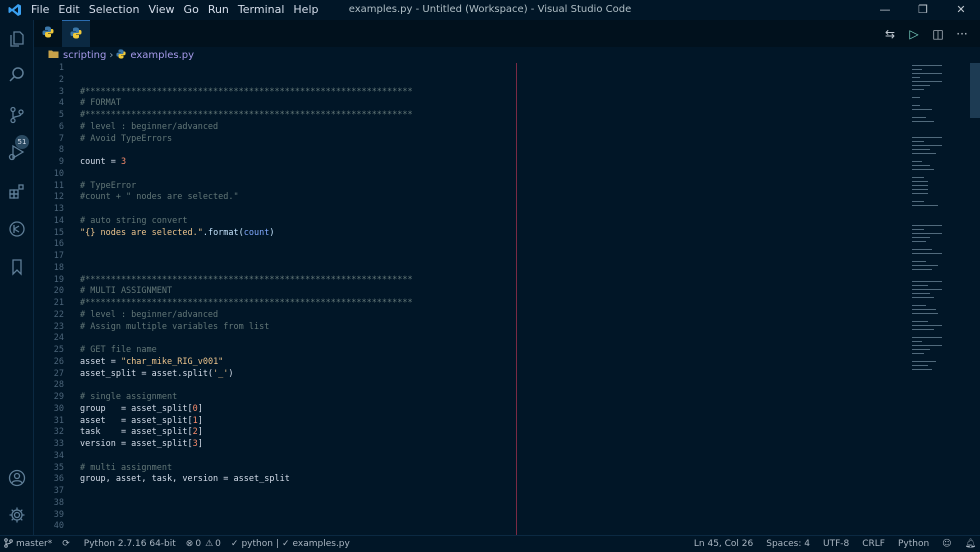 This screenshot has height=552, width=980. What do you see at coordinates (159, 197) in the screenshot?
I see `code-token: #count + " nodes are selected."` at bounding box center [159, 197].